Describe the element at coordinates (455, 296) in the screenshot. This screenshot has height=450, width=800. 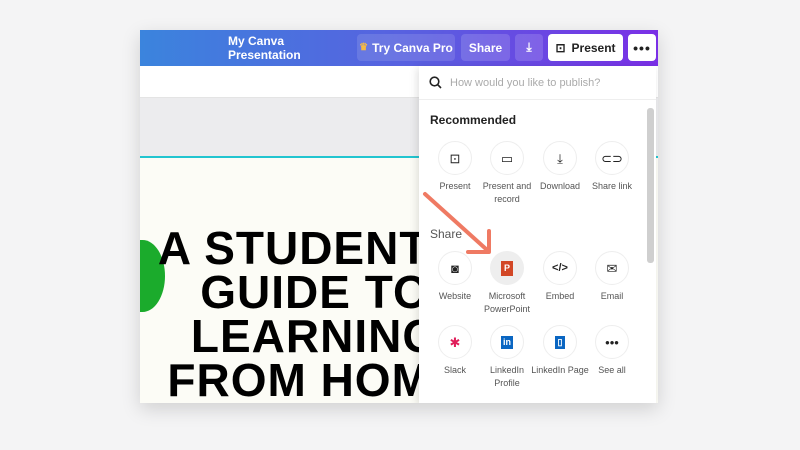
I see `share-item-label: Website` at that location.